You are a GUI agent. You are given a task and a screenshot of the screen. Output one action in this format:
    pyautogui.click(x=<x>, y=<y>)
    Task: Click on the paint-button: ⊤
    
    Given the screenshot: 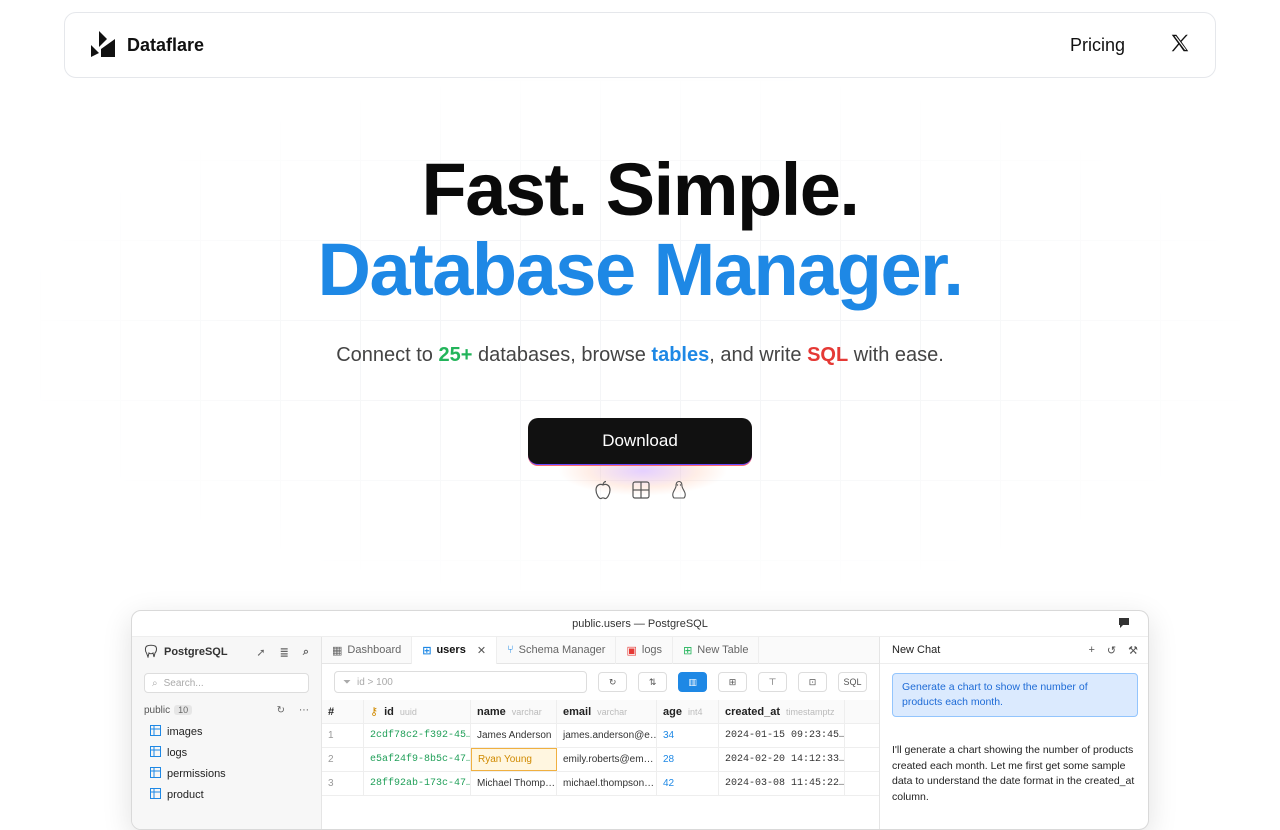 What is the action you would take?
    pyautogui.click(x=773, y=682)
    